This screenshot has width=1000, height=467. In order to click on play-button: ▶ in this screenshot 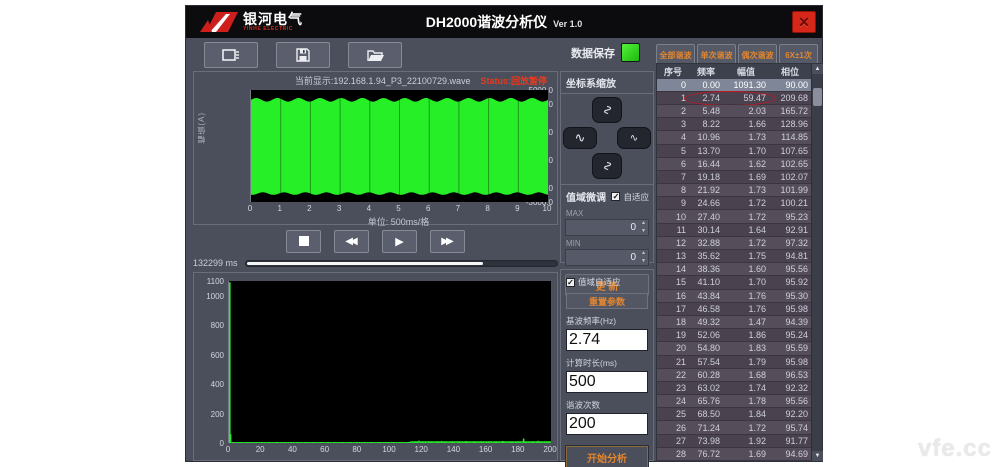, I will do `click(399, 241)`.